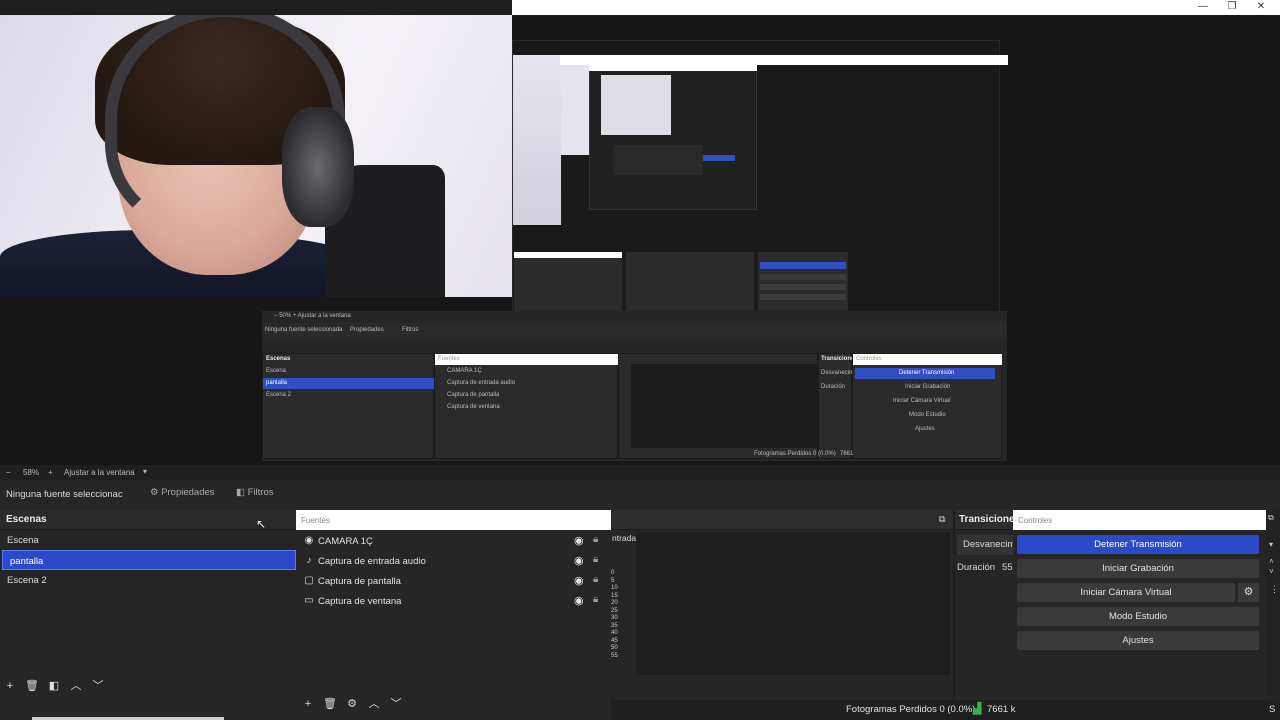  I want to click on nested-duration: Duración, so click(833, 387).